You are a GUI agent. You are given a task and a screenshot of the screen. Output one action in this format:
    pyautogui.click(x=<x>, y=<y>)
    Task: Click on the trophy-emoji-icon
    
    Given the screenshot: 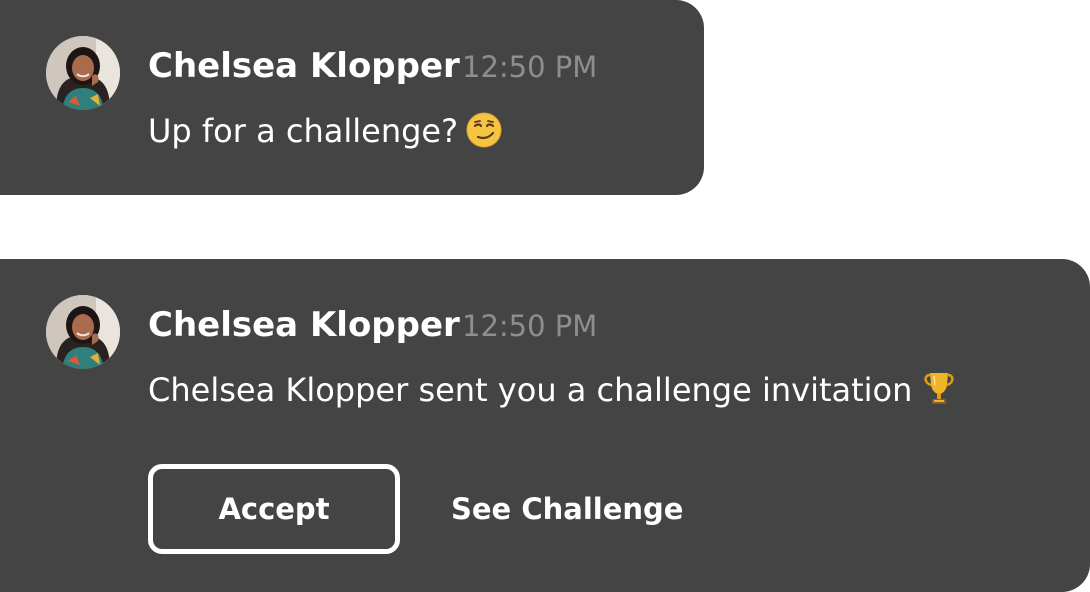 What is the action you would take?
    pyautogui.click(x=939, y=393)
    